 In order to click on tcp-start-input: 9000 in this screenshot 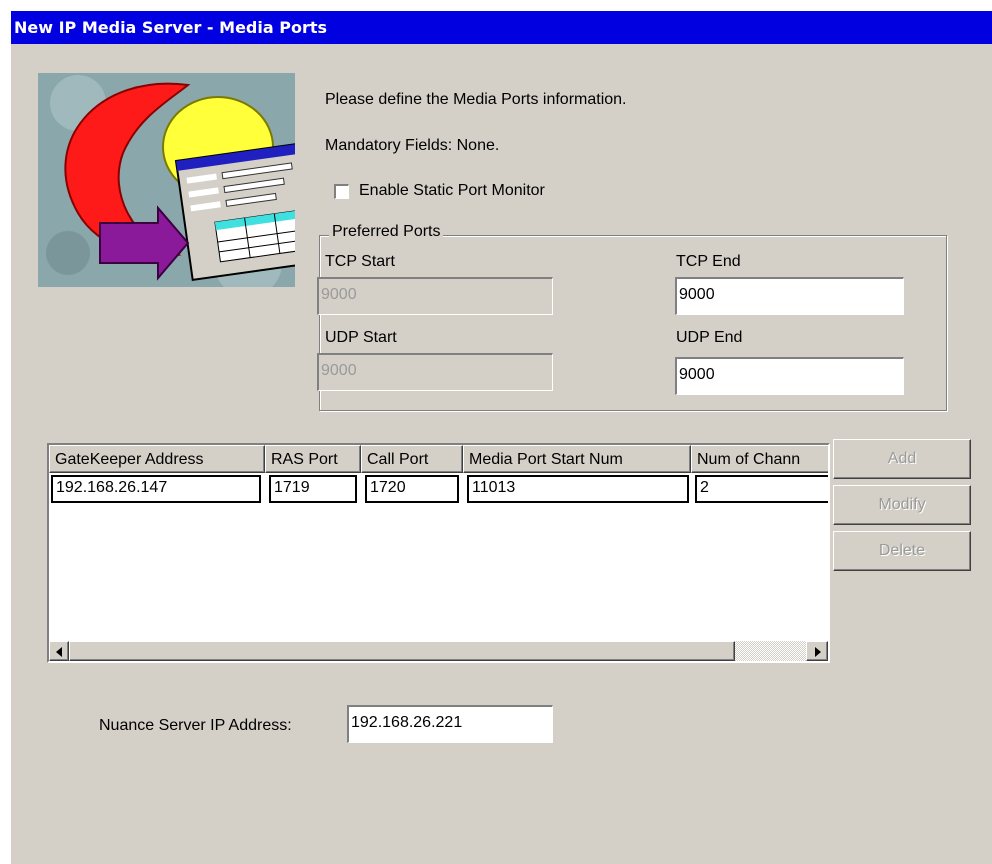, I will do `click(435, 296)`.